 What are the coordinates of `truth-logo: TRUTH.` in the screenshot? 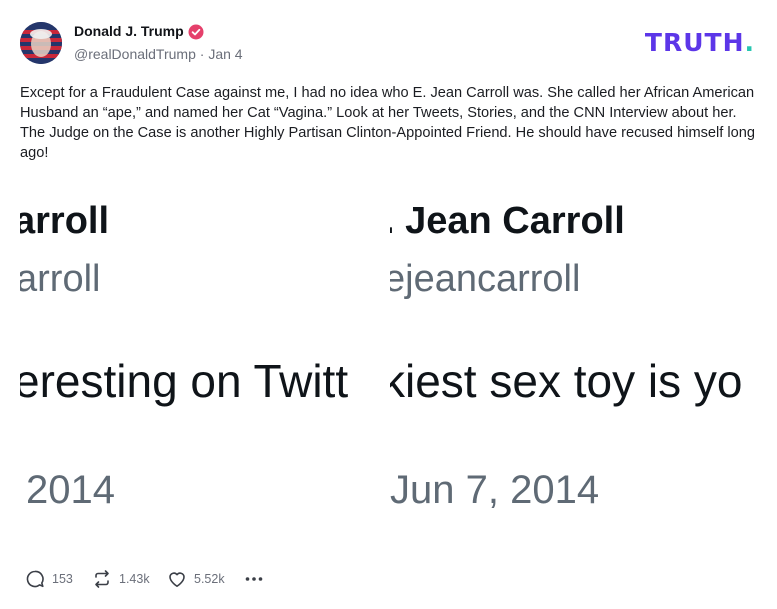 It's located at (700, 42).